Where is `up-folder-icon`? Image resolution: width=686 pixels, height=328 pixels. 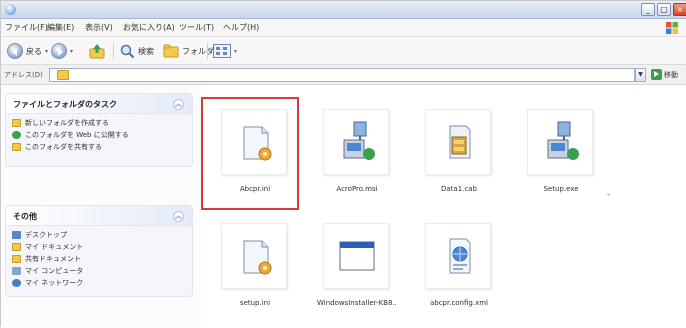
up-folder-icon is located at coordinates (97, 51).